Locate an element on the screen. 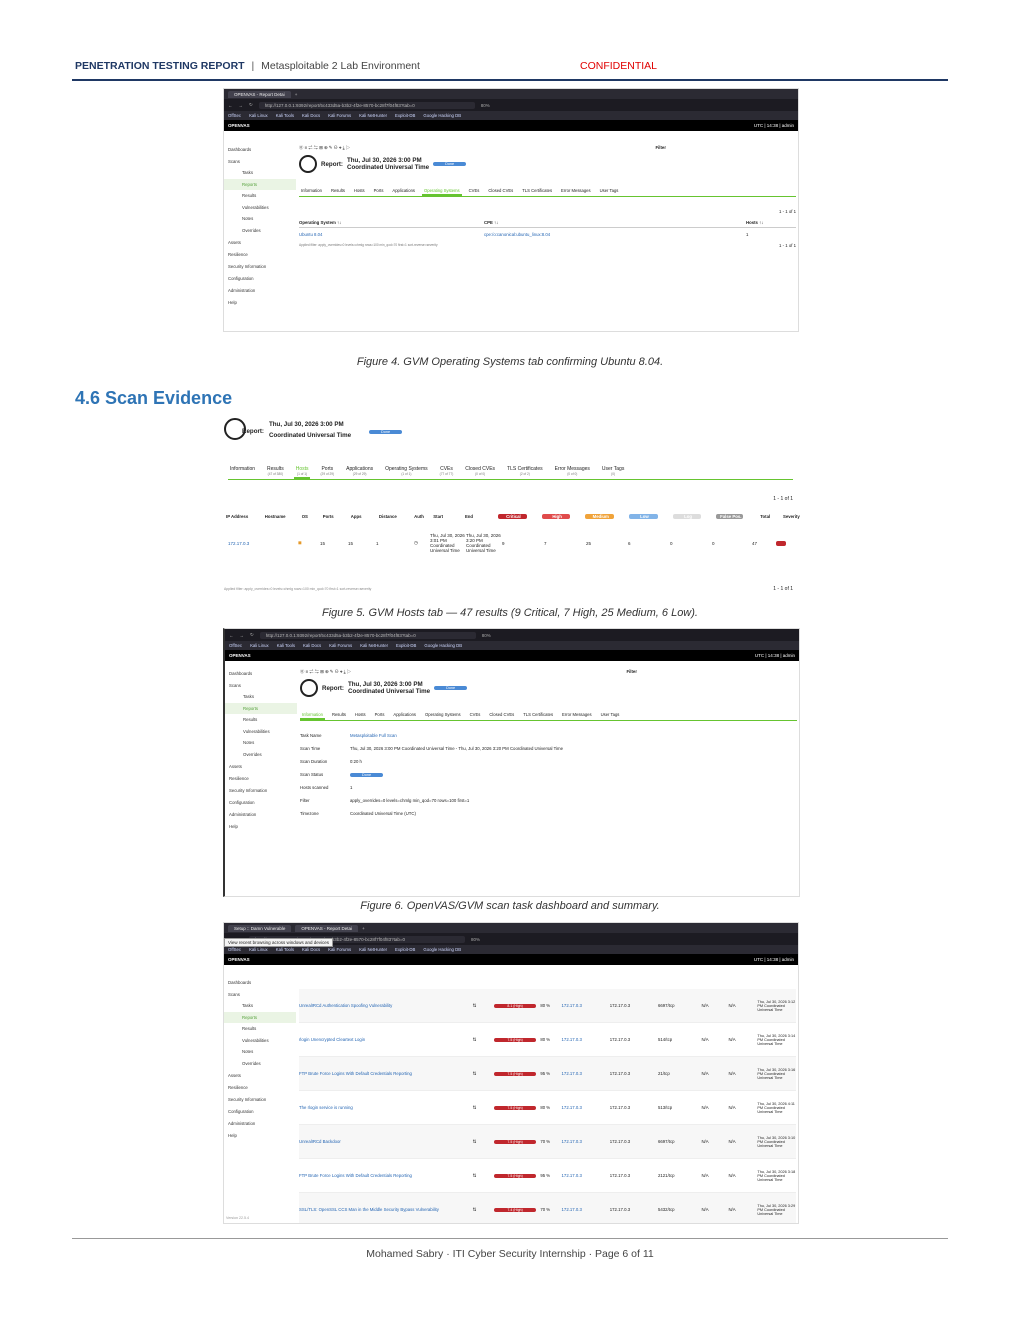 The image size is (1020, 1320). col-os: OS is located at coordinates (309, 516).